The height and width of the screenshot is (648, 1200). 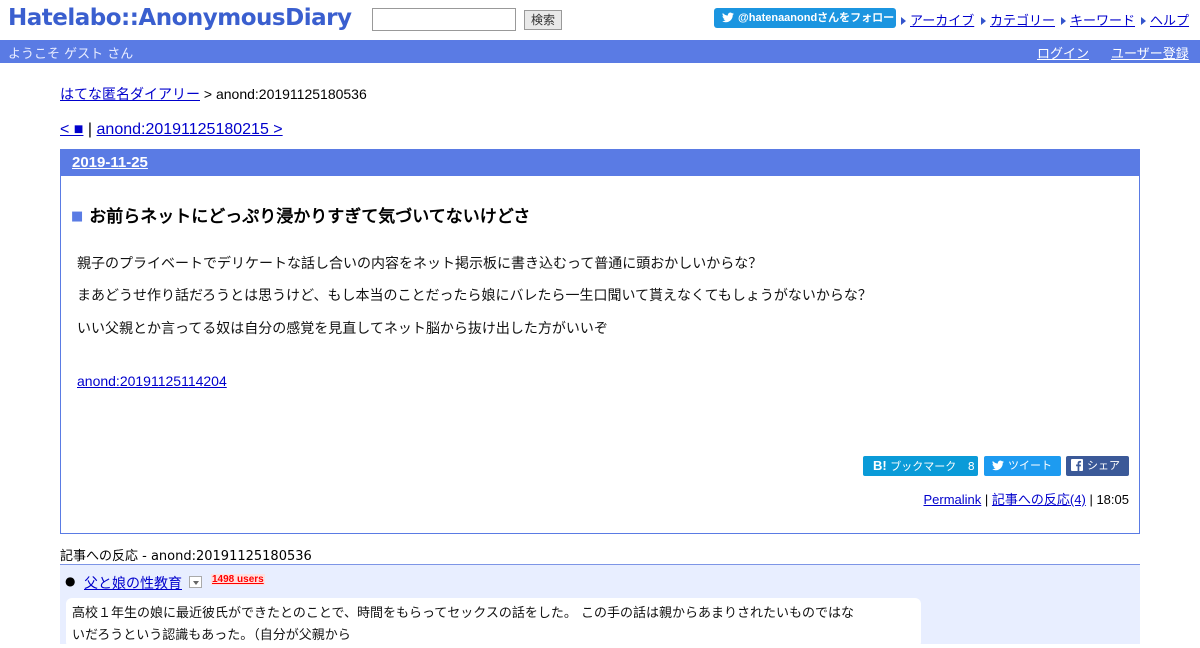 I want to click on reactions-heading: 記事への反応 - anond:20191125180536, so click(x=186, y=556).